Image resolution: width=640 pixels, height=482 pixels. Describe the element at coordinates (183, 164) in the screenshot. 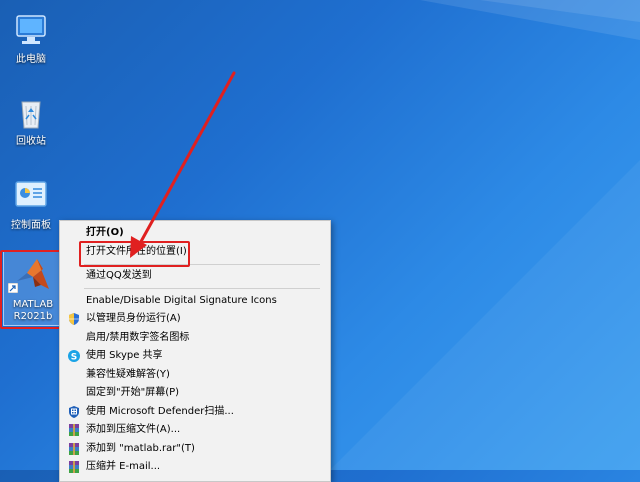

I see `annotation-arrow` at that location.